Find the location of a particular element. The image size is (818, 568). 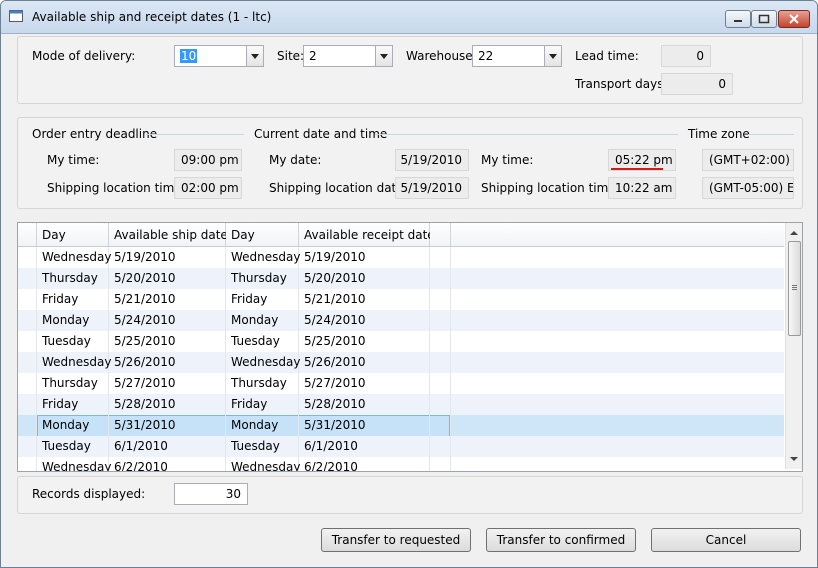

ship-date-label: Shipping location date: is located at coordinates (338, 188).